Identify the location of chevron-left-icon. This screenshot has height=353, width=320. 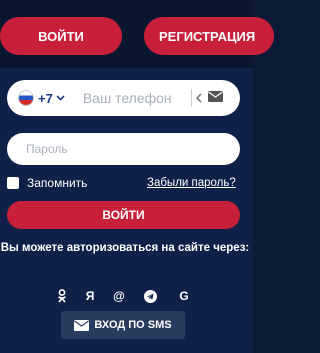
(198, 98).